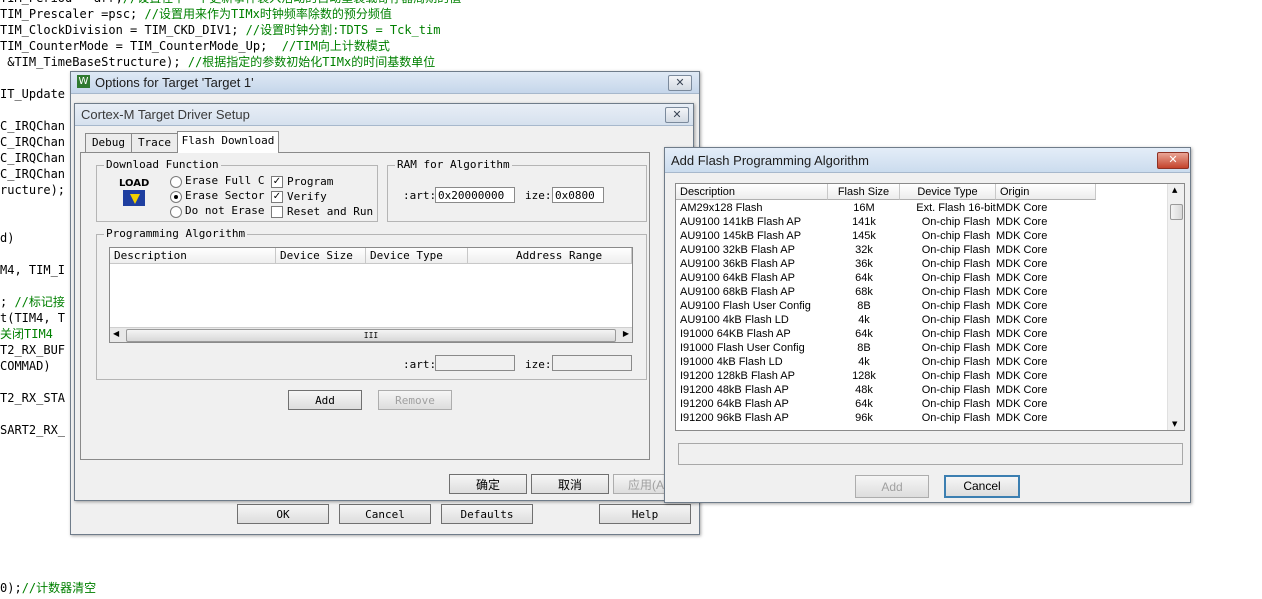  Describe the element at coordinates (645, 514) in the screenshot. I see `options-help-button: Help` at that location.